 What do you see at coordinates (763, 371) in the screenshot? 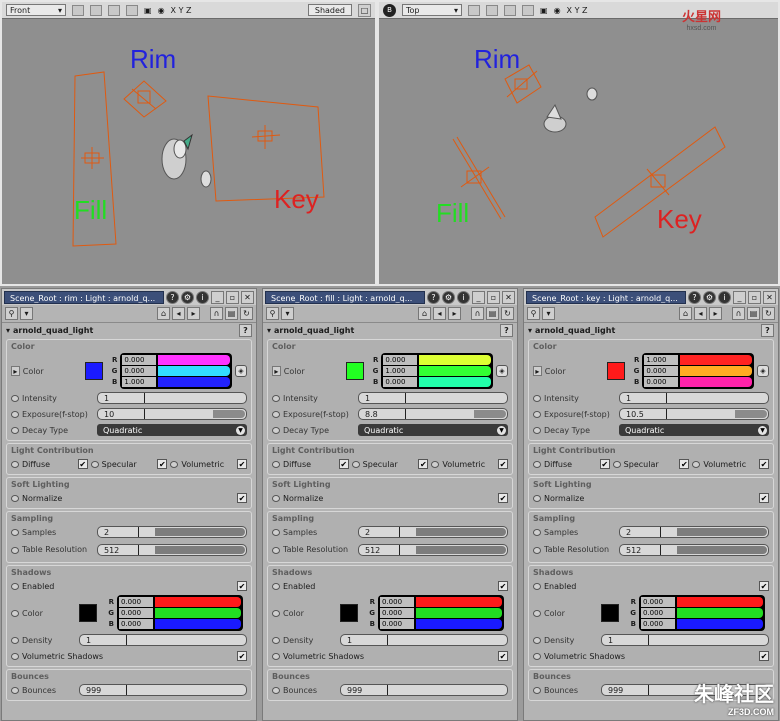
I see `color-picker-icon: ◈` at bounding box center [763, 371].